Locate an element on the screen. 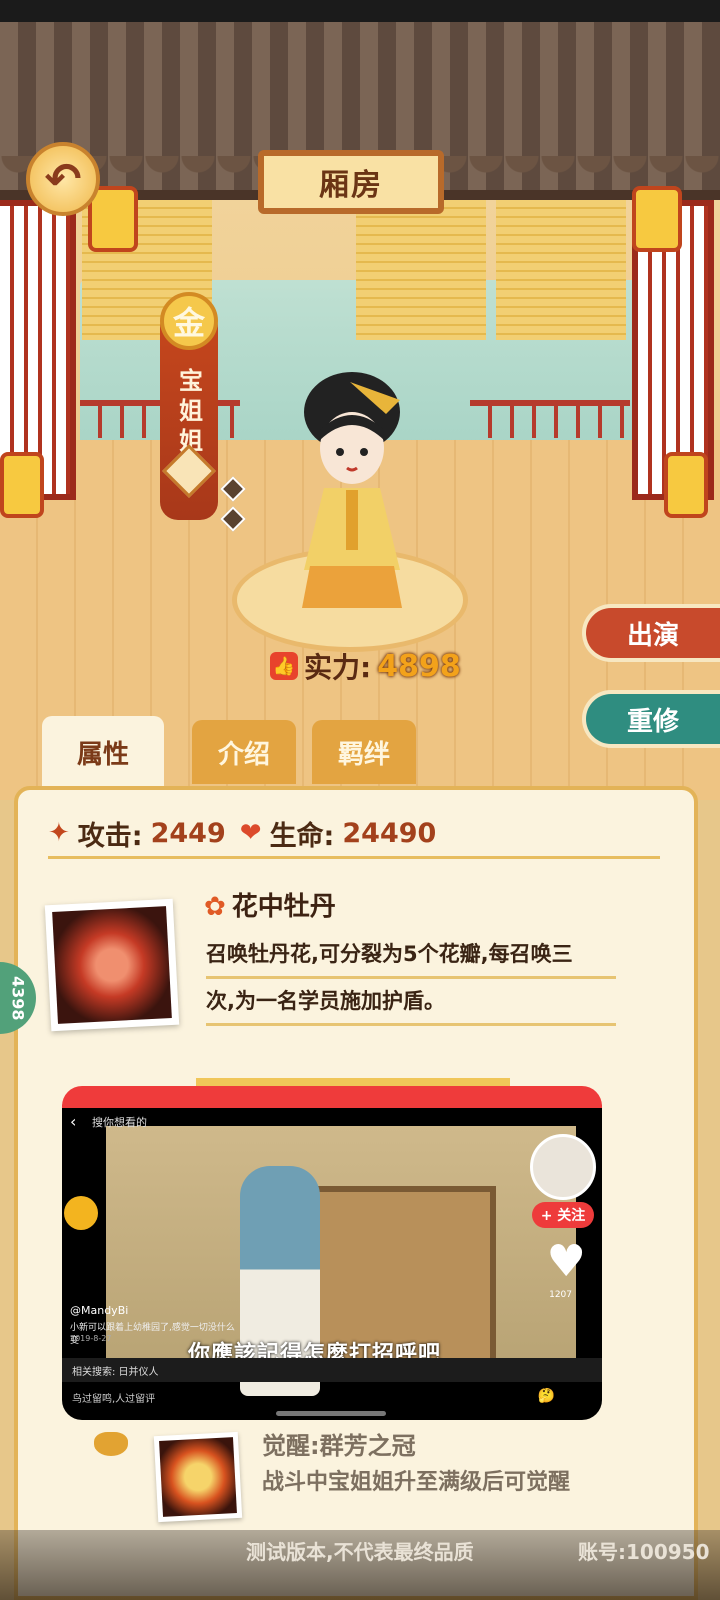 Image resolution: width=720 pixels, height=1600 pixels. skill-desc-line: 召唤牡丹花,可分裂为5个花瓣,每召唤三 is located at coordinates (411, 955).